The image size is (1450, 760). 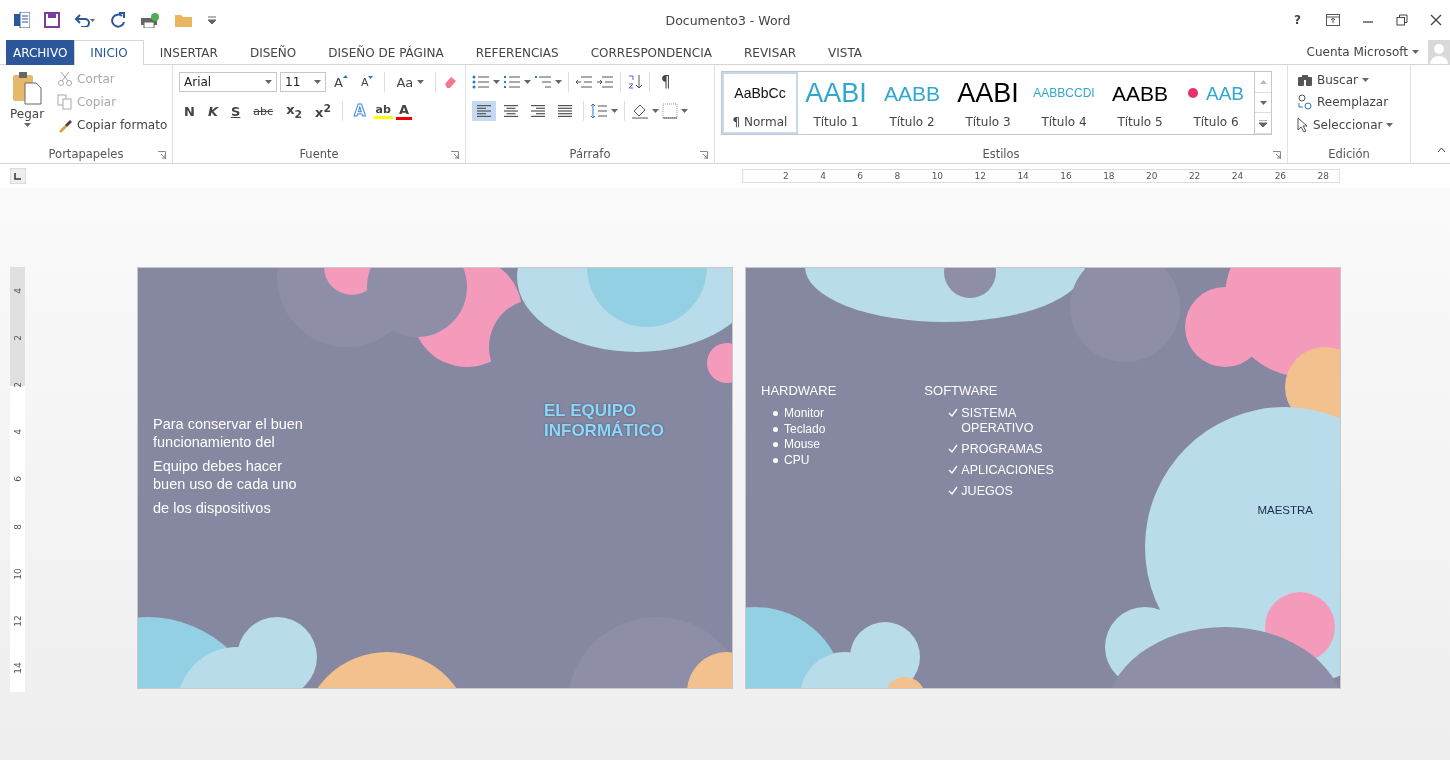 What do you see at coordinates (319, 154) in the screenshot?
I see `group-label: Fuente` at bounding box center [319, 154].